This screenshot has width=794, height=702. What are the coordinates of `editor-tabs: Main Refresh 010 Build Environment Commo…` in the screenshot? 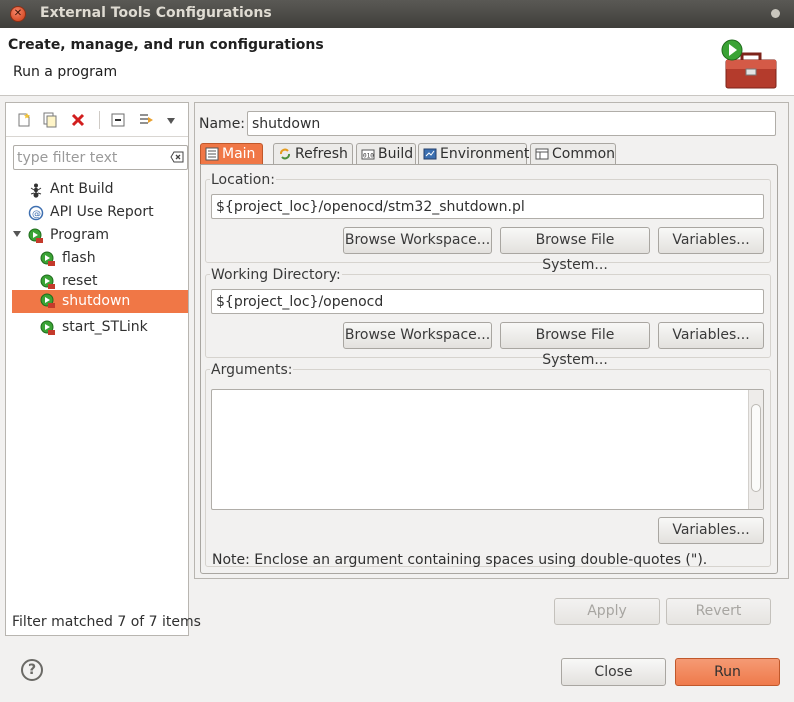 It's located at (489, 154).